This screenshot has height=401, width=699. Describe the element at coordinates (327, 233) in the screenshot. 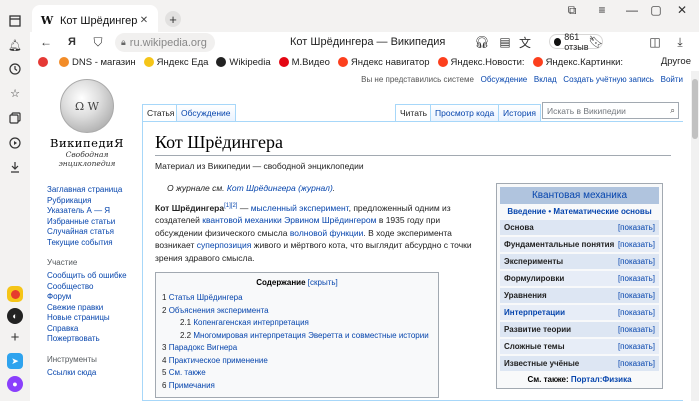

I see `lead-link-wave-function: волновой функции` at that location.